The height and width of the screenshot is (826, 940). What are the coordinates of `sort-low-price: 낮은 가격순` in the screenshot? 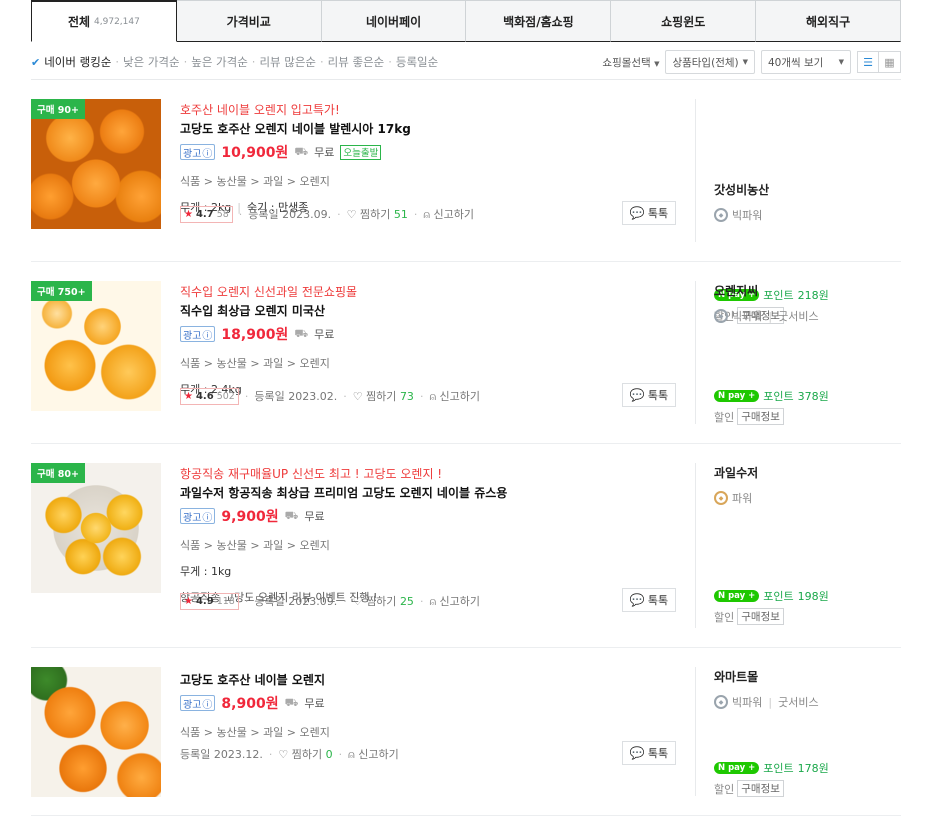 It's located at (151, 62).